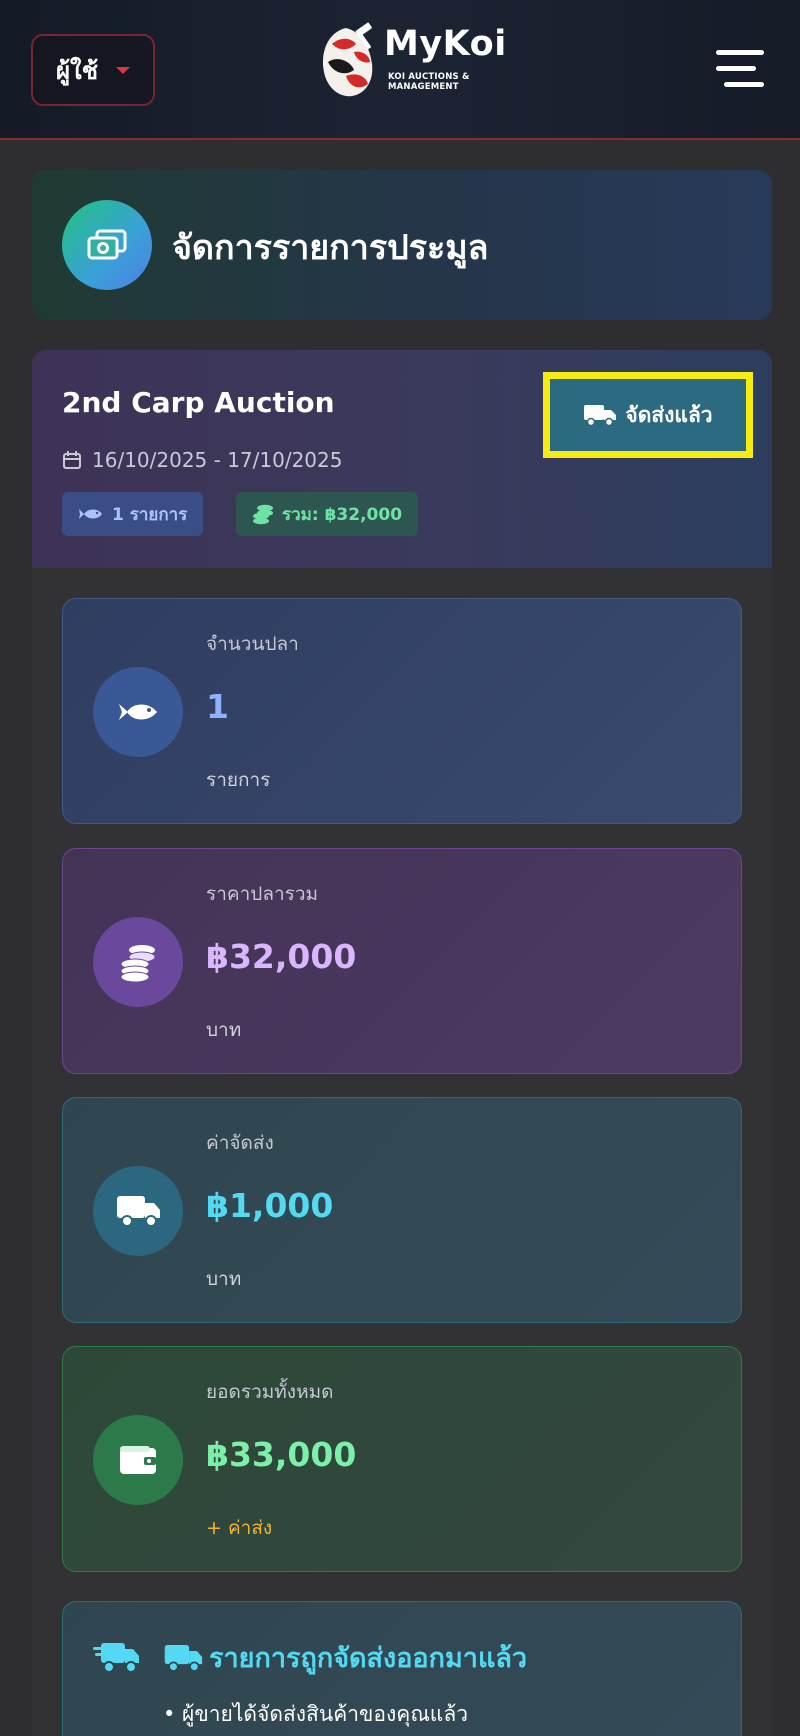 The width and height of the screenshot is (800, 1736). Describe the element at coordinates (281, 1454) in the screenshot. I see `stat-value: ฿33,000` at that location.